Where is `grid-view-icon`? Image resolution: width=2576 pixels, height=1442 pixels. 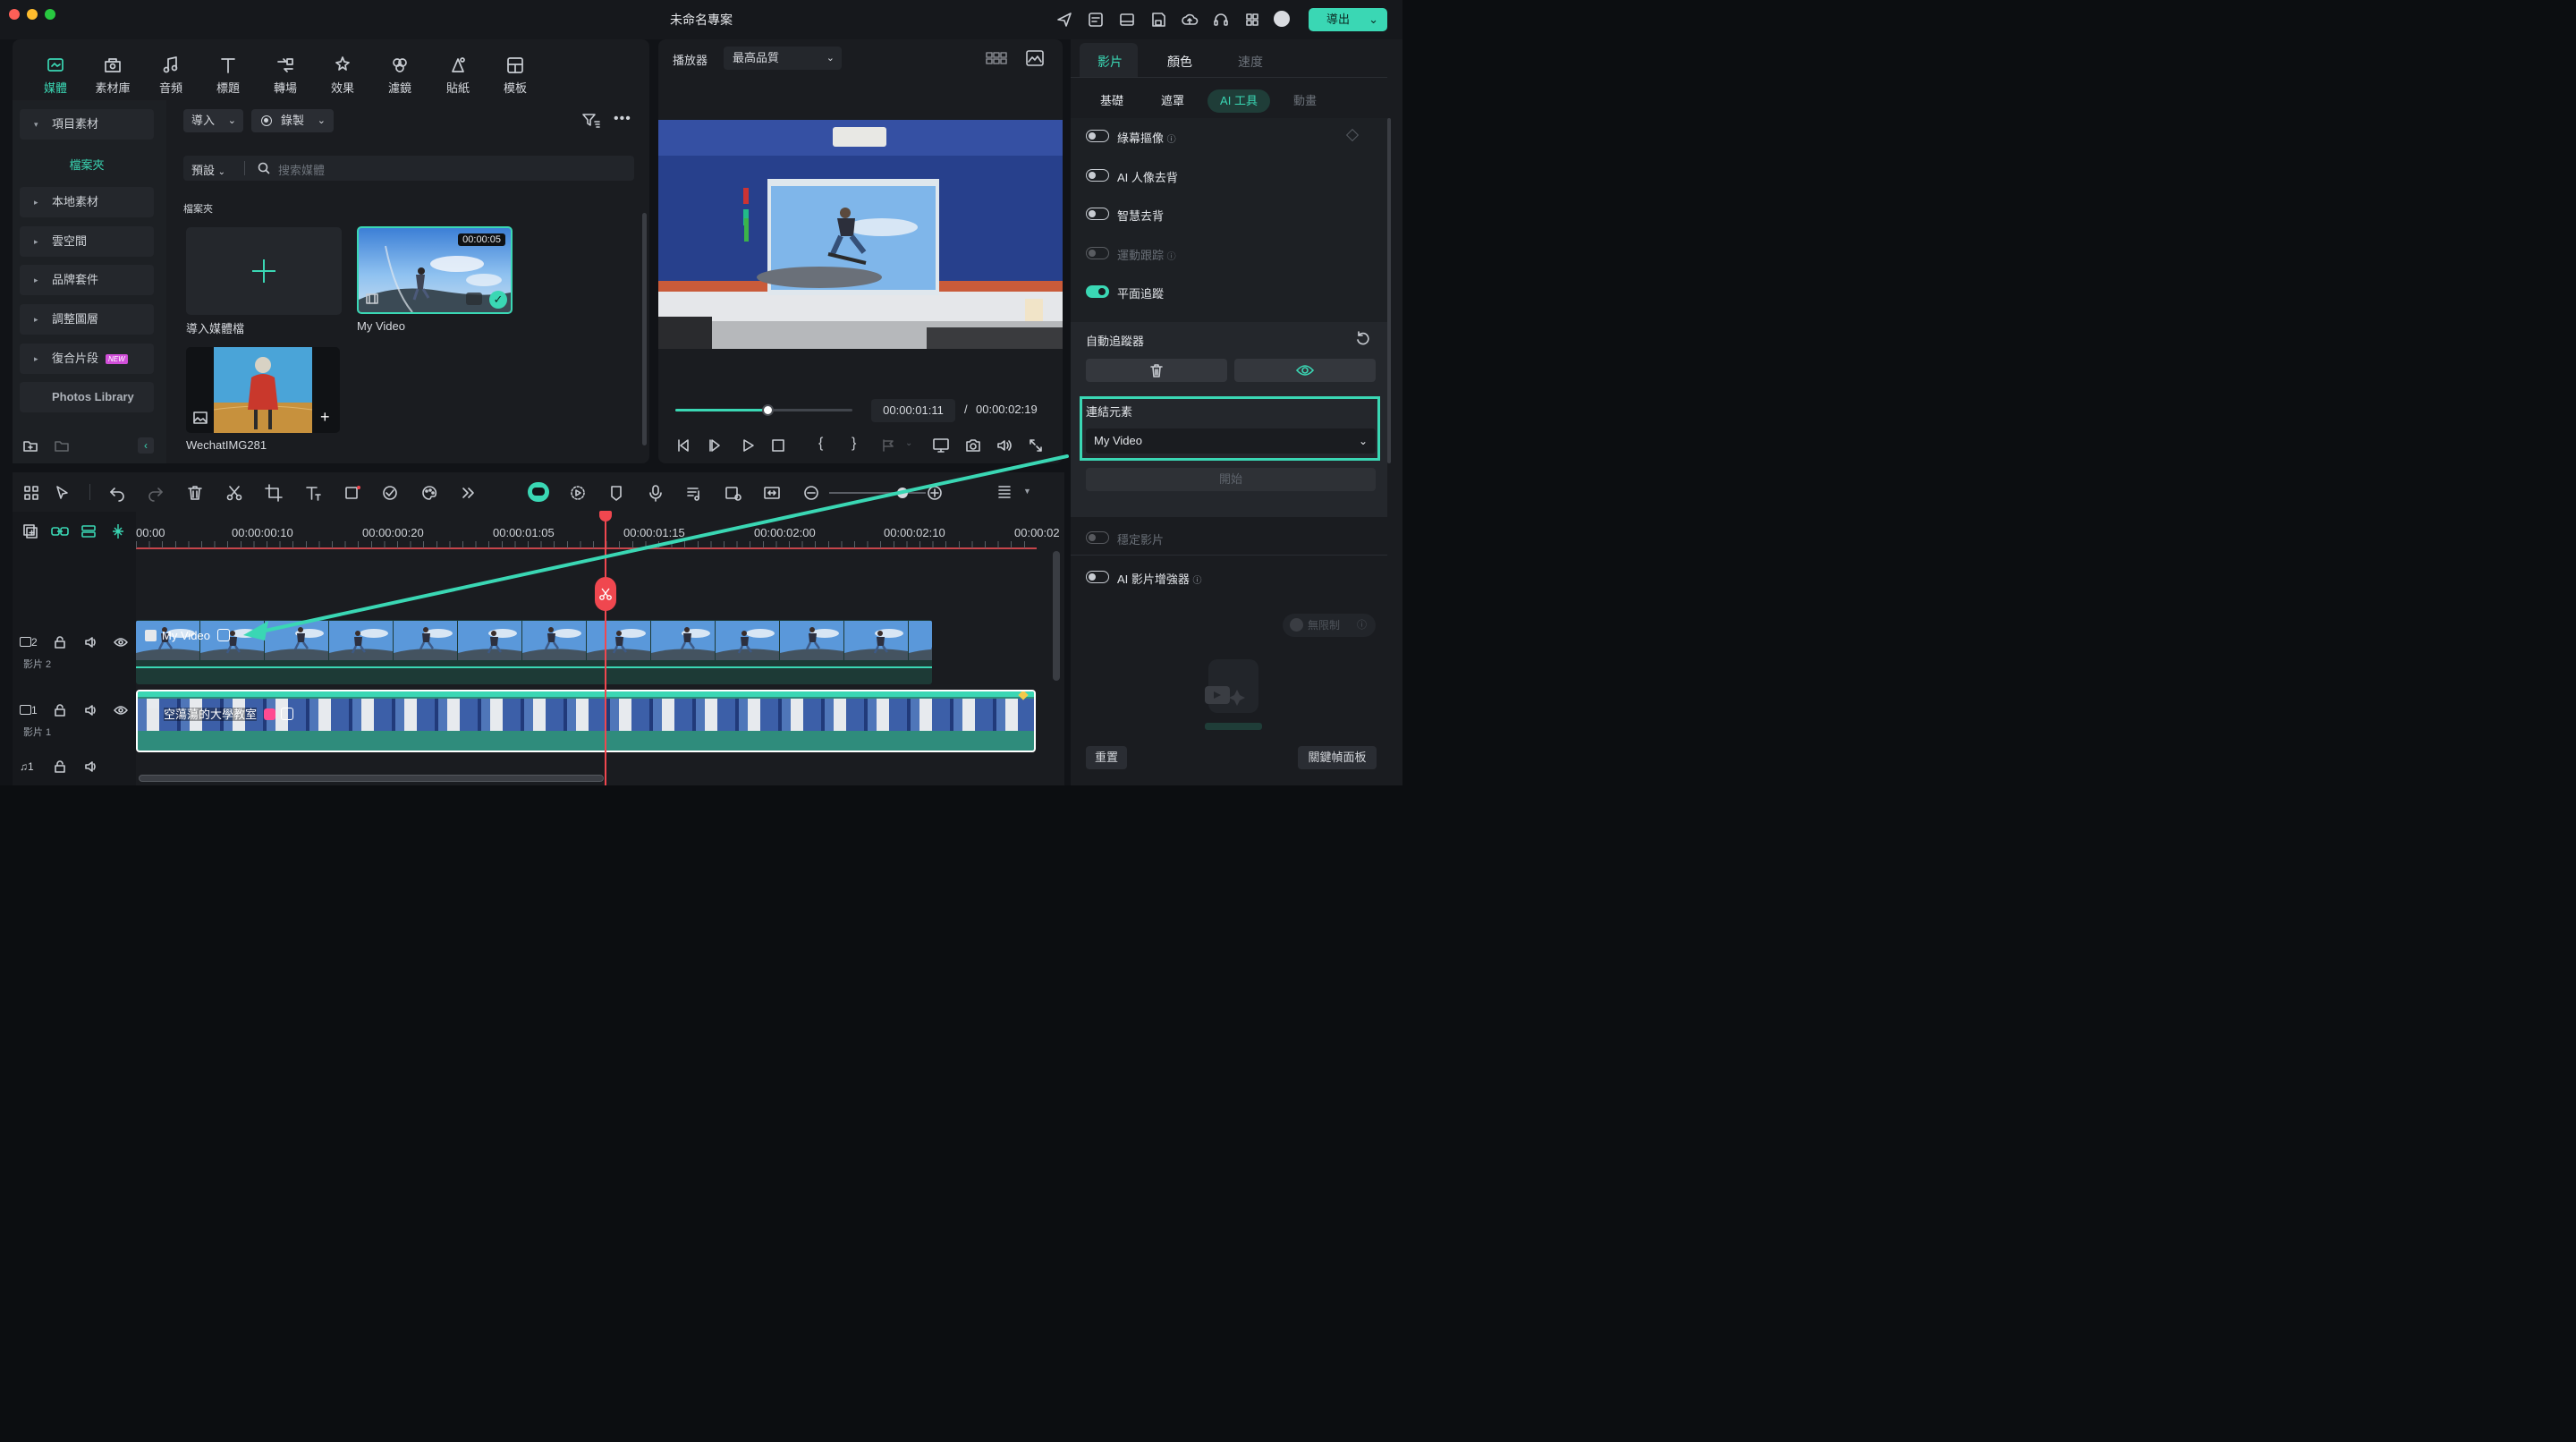 grid-view-icon is located at coordinates (996, 58).